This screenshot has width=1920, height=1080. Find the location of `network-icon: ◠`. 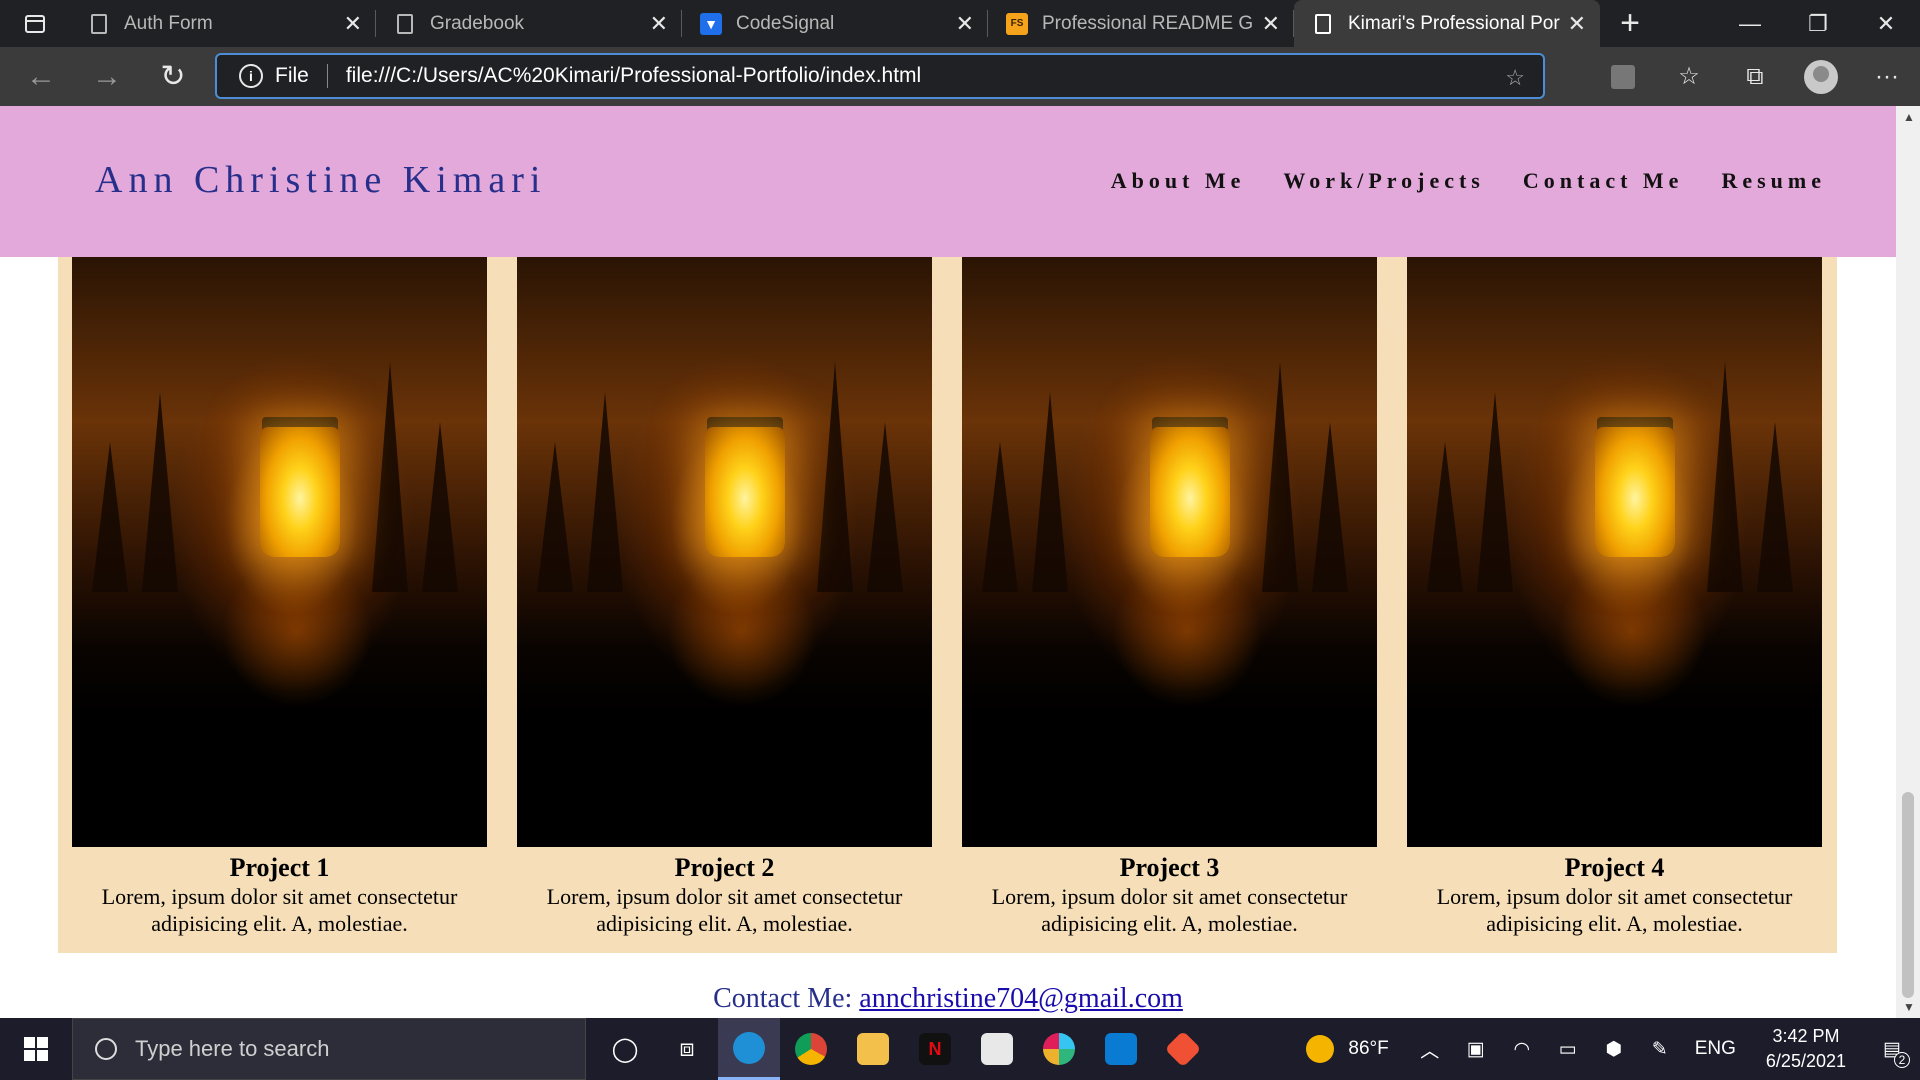

network-icon: ◠ is located at coordinates (1522, 1049).